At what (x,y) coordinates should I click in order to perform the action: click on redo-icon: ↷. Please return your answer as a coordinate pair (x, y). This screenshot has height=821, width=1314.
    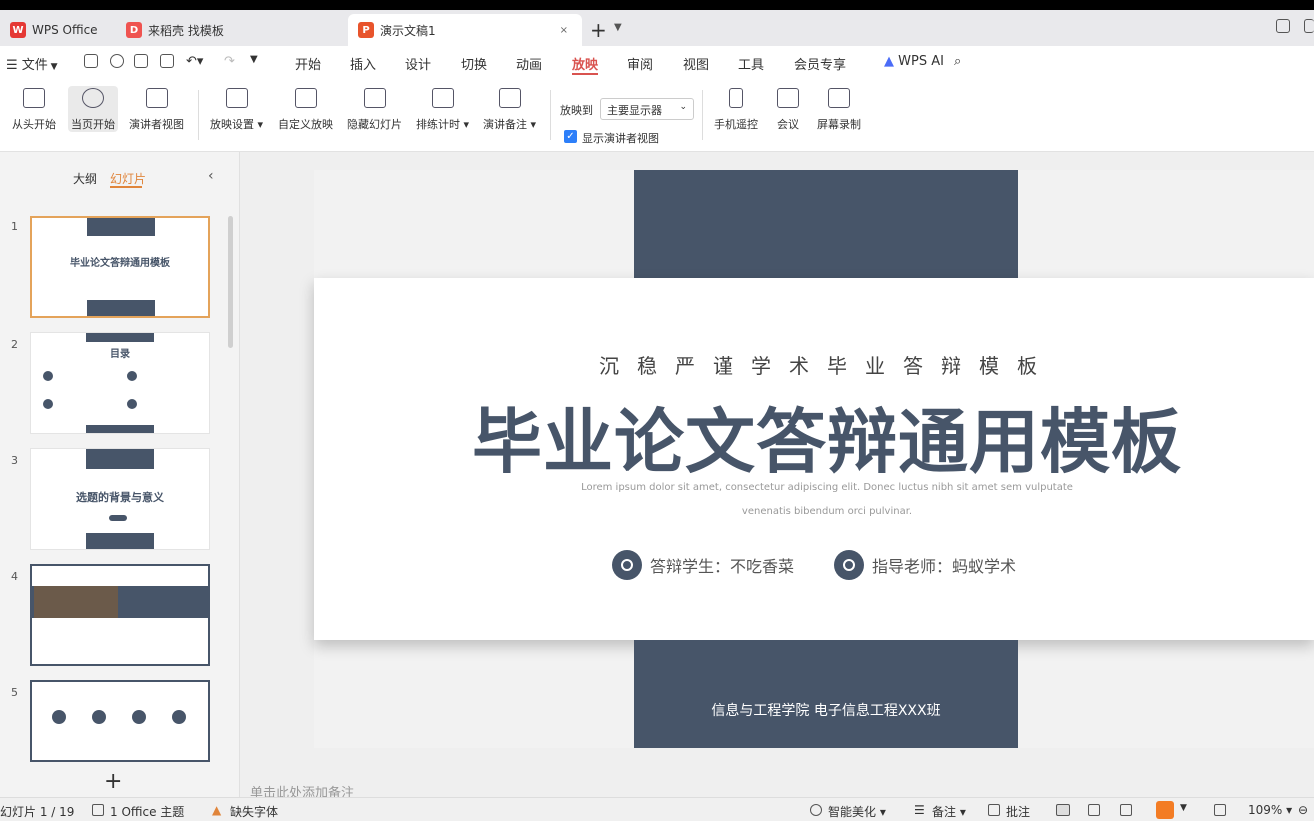
    Looking at the image, I should click on (229, 61).